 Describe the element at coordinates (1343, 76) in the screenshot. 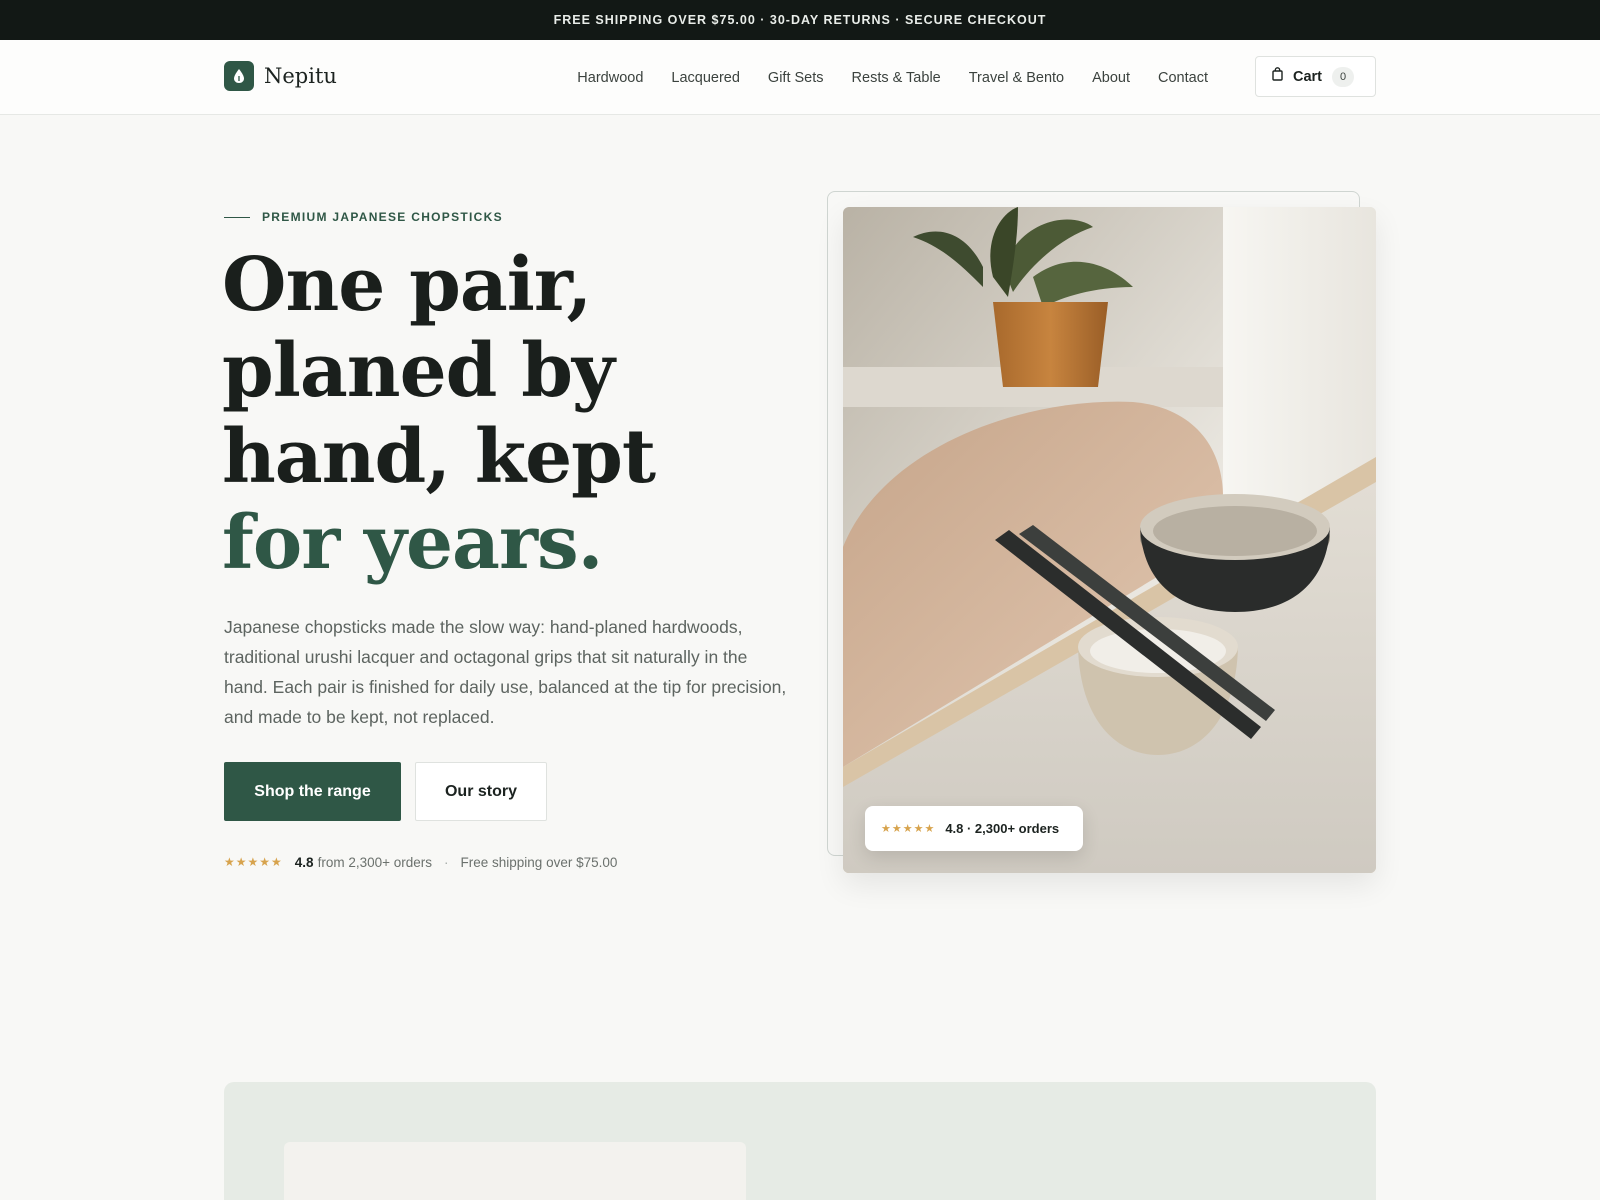

I see `cart-count-badge: 0` at that location.